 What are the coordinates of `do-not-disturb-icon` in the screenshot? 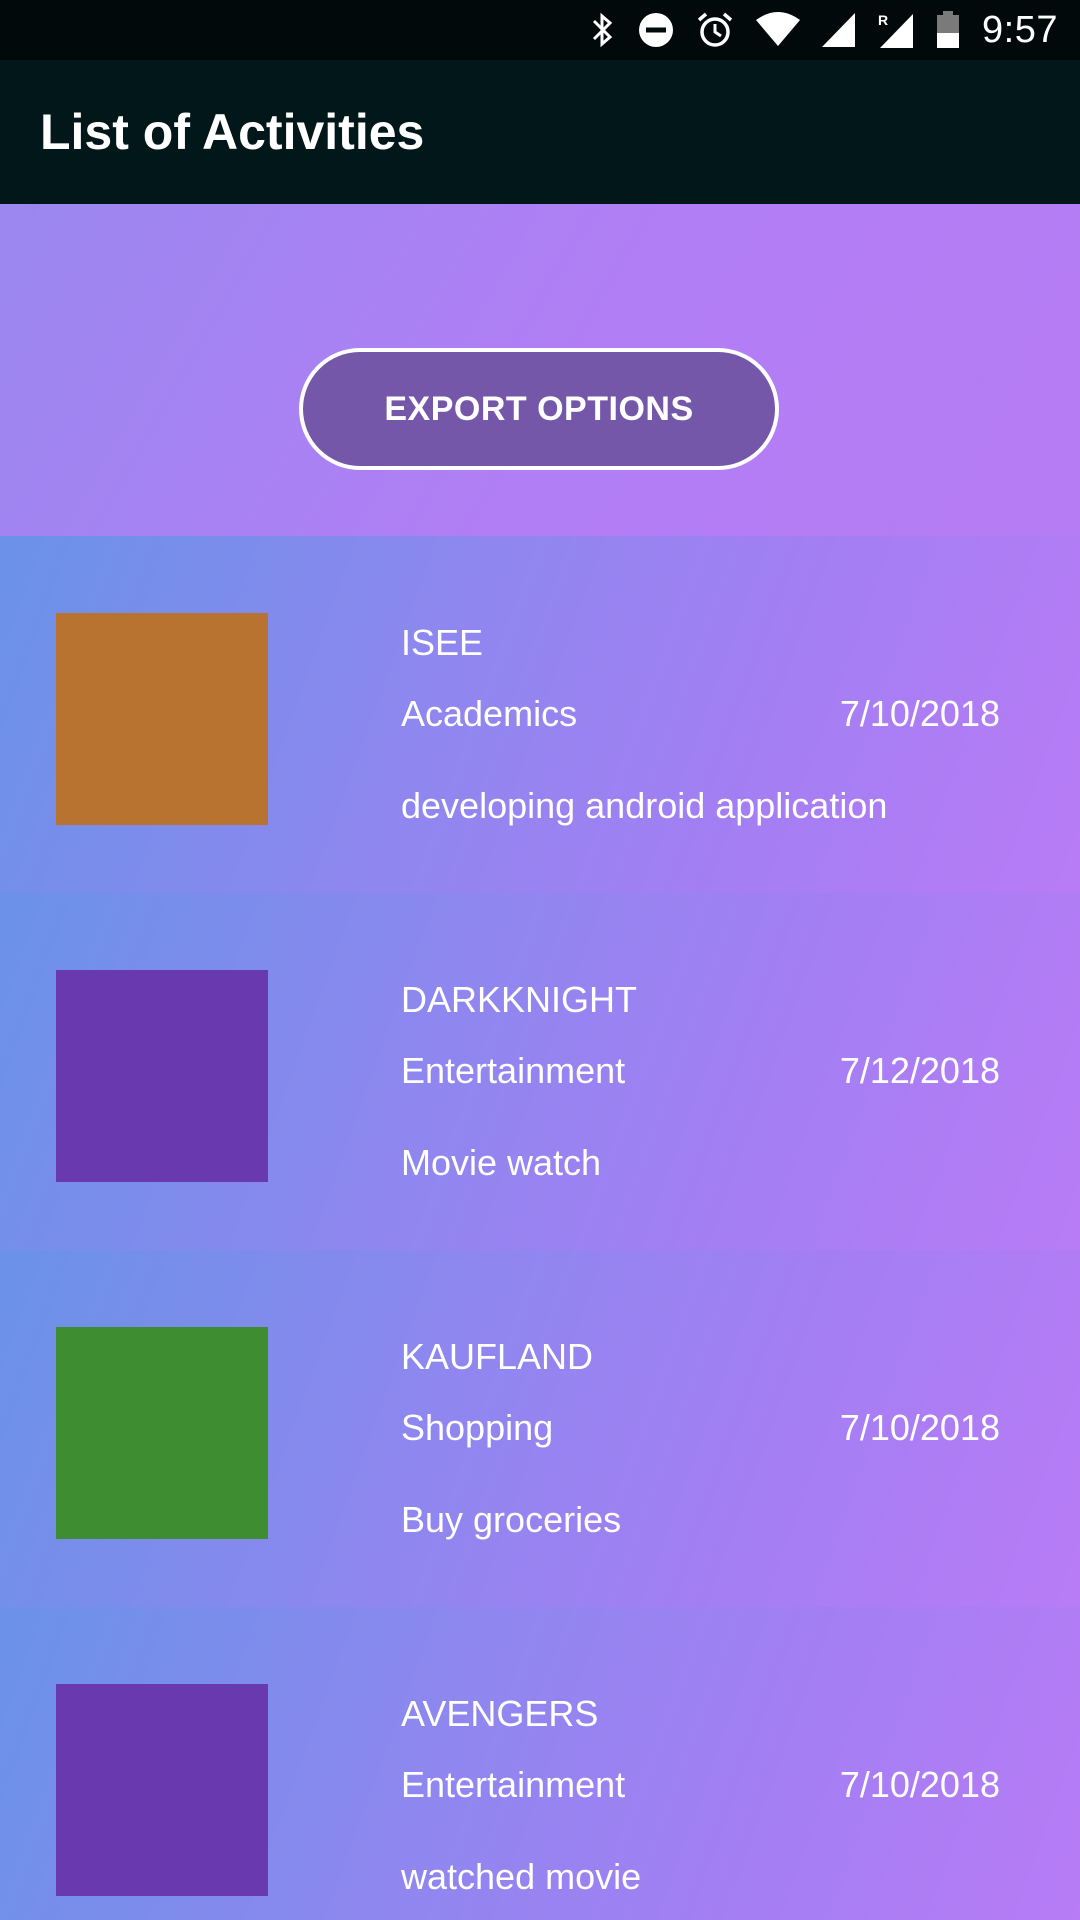 It's located at (656, 30).